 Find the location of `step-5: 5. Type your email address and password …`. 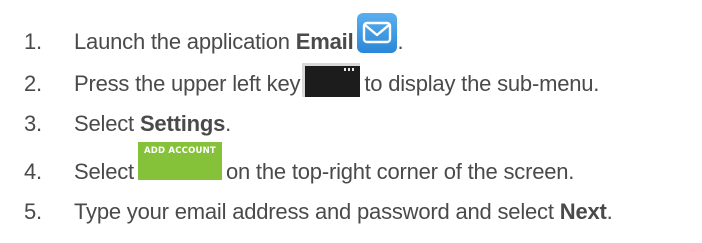

step-5: 5. Type your email address and password … is located at coordinates (318, 212).